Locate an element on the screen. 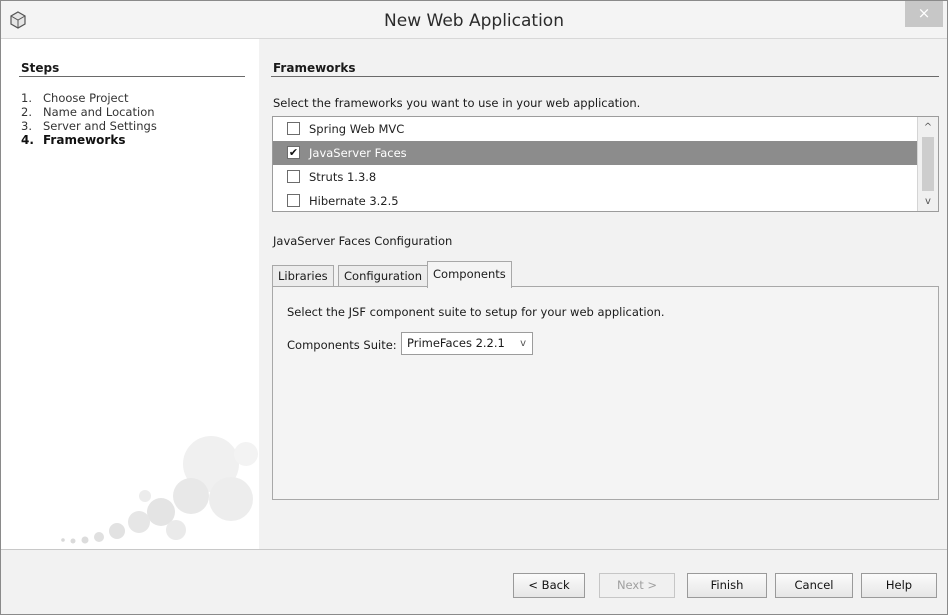 This screenshot has height=615, width=948. scroll-down-icon: v is located at coordinates (928, 202).